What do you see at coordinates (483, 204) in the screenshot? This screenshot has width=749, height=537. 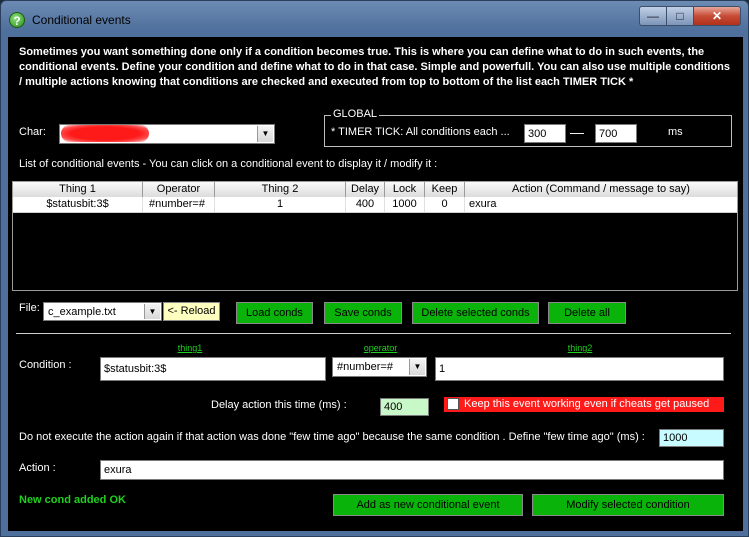 I see `cell-action: exura` at bounding box center [483, 204].